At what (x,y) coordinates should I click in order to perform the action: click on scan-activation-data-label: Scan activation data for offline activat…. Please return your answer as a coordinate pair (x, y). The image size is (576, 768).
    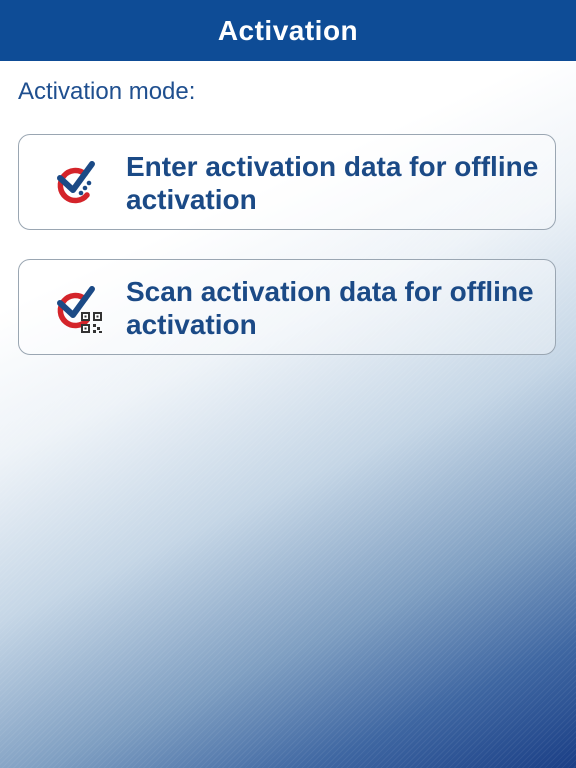
    Looking at the image, I should click on (330, 308).